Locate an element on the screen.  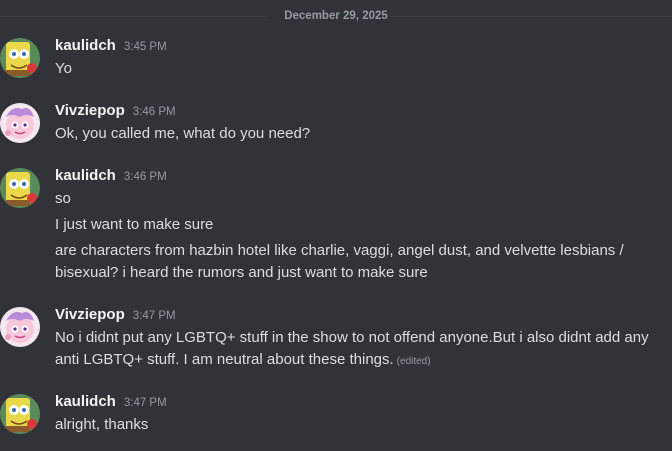
timestamp: 3:45 PM is located at coordinates (145, 47).